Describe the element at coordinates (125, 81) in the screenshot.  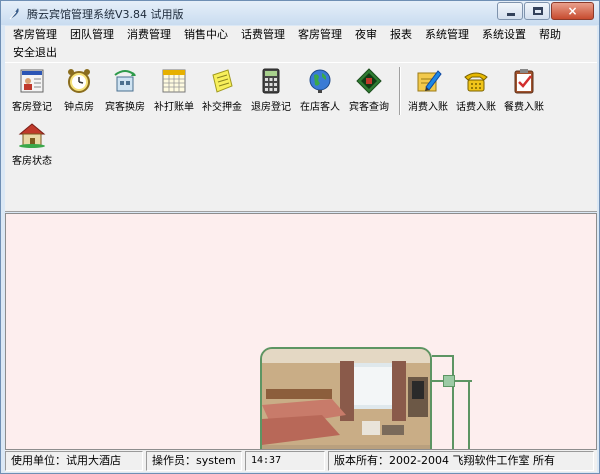
I see `room-change-icon` at that location.